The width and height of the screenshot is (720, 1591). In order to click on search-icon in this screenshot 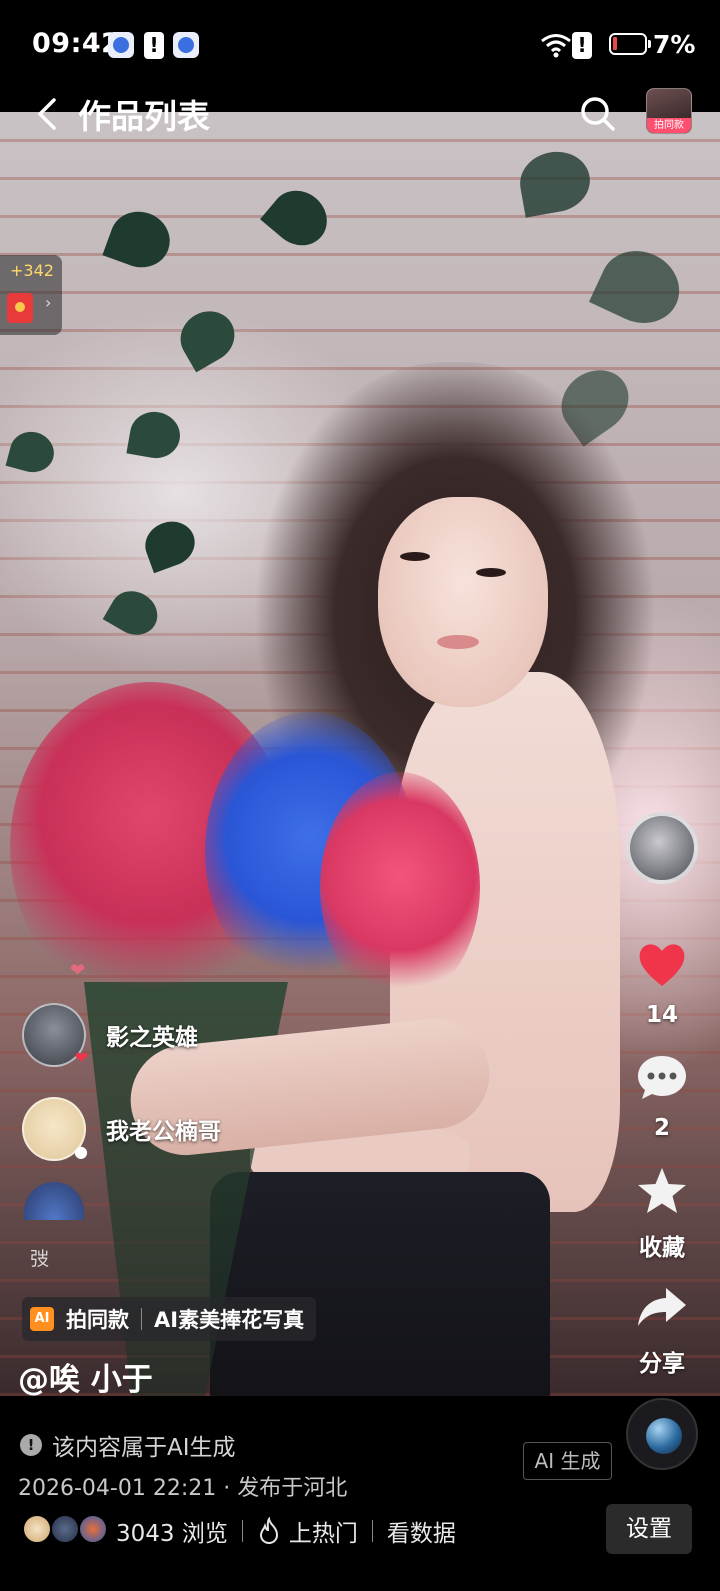, I will do `click(598, 114)`.